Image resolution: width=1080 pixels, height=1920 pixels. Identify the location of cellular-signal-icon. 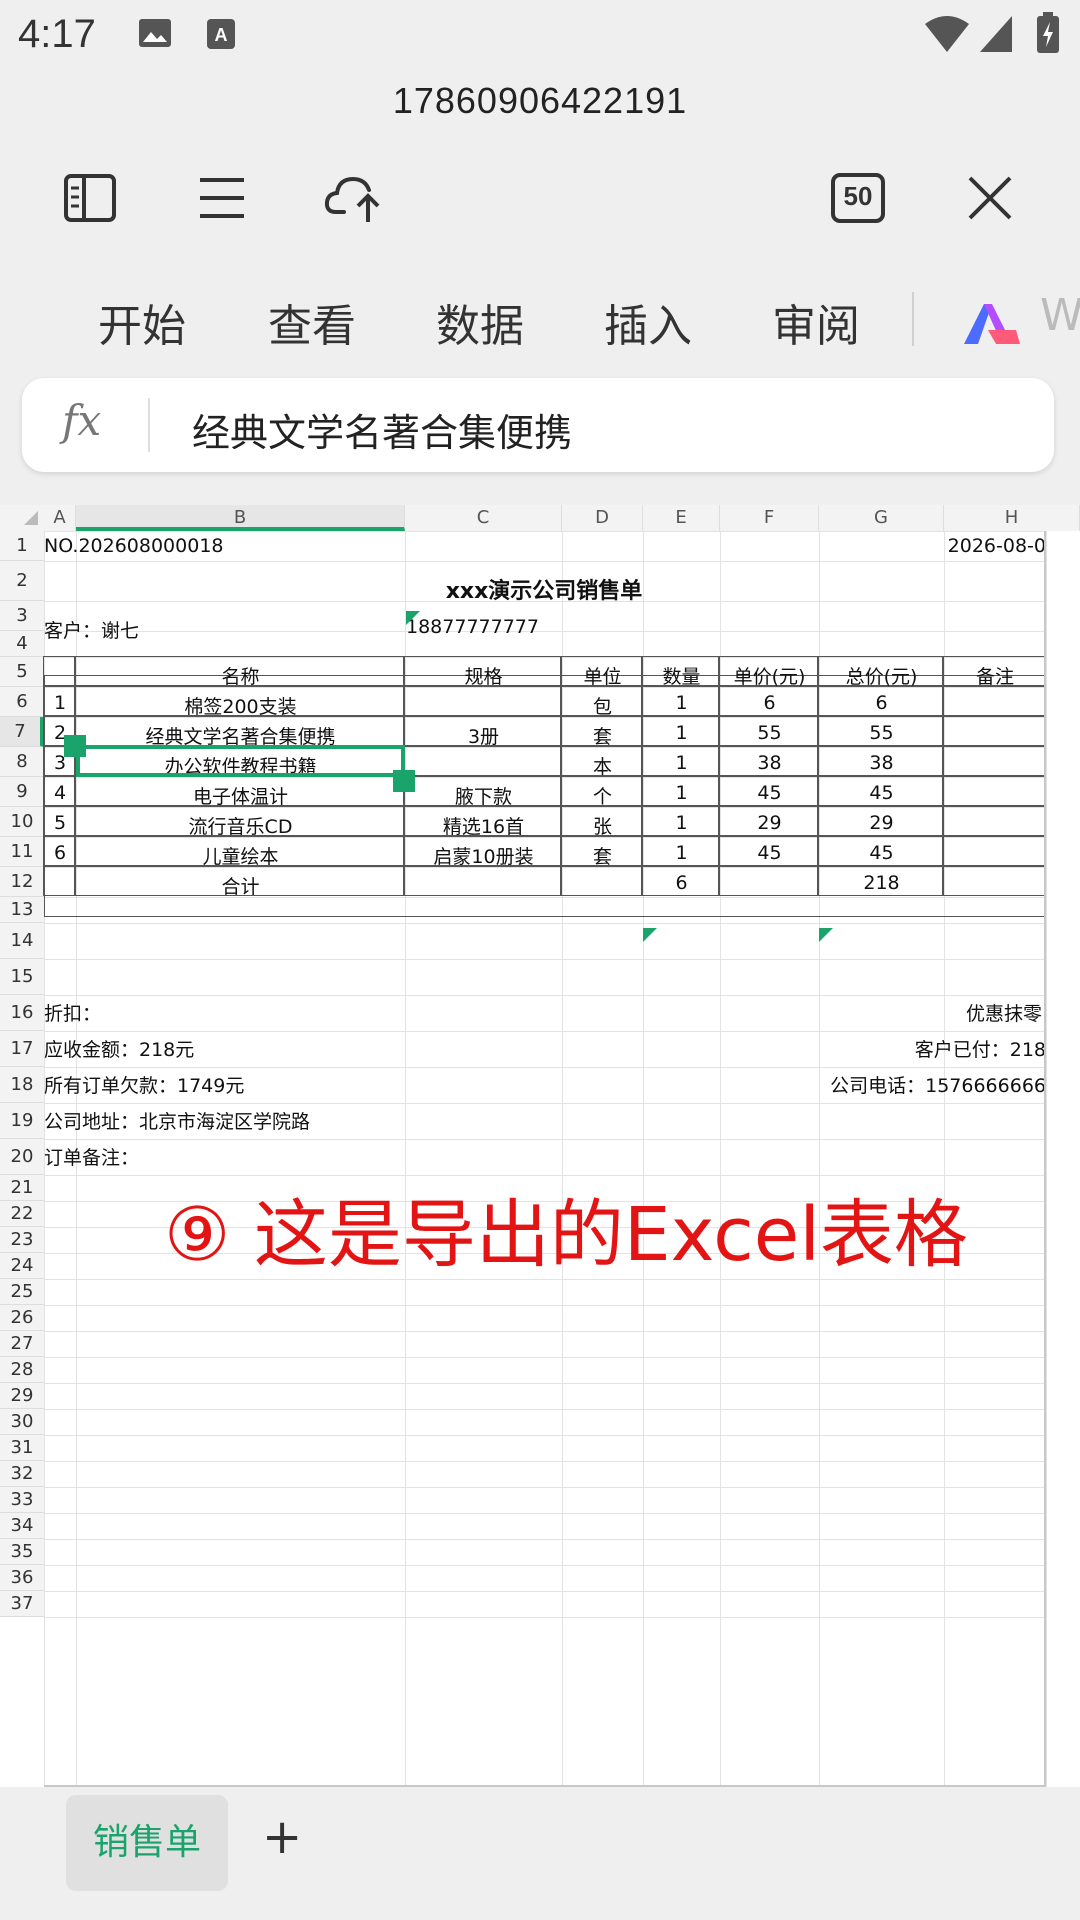
(996, 36).